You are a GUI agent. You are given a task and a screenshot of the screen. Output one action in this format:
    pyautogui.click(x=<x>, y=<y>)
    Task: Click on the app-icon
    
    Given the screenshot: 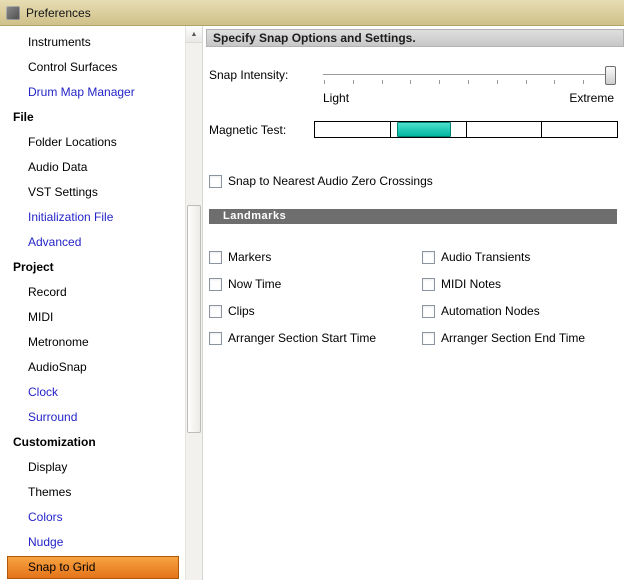 What is the action you would take?
    pyautogui.click(x=13, y=12)
    